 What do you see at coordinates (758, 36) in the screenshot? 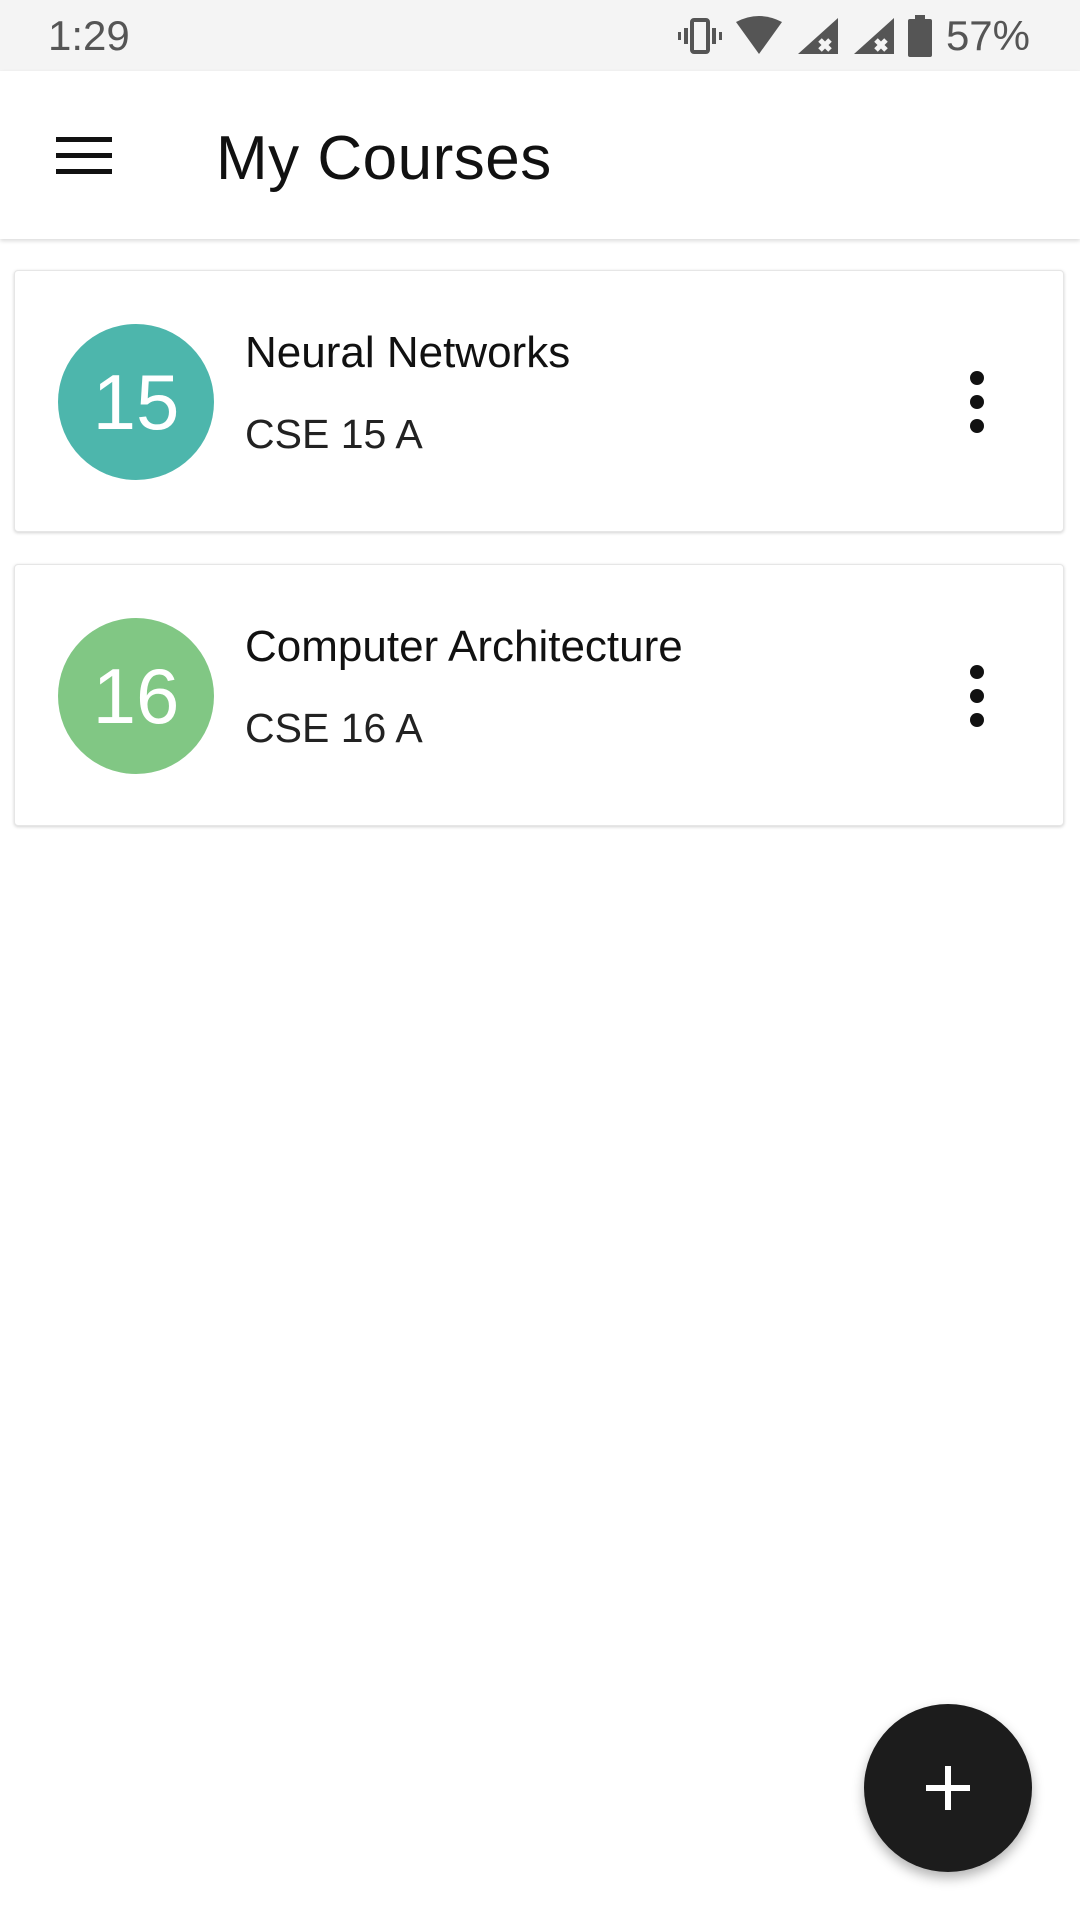
I see `wifi-icon` at bounding box center [758, 36].